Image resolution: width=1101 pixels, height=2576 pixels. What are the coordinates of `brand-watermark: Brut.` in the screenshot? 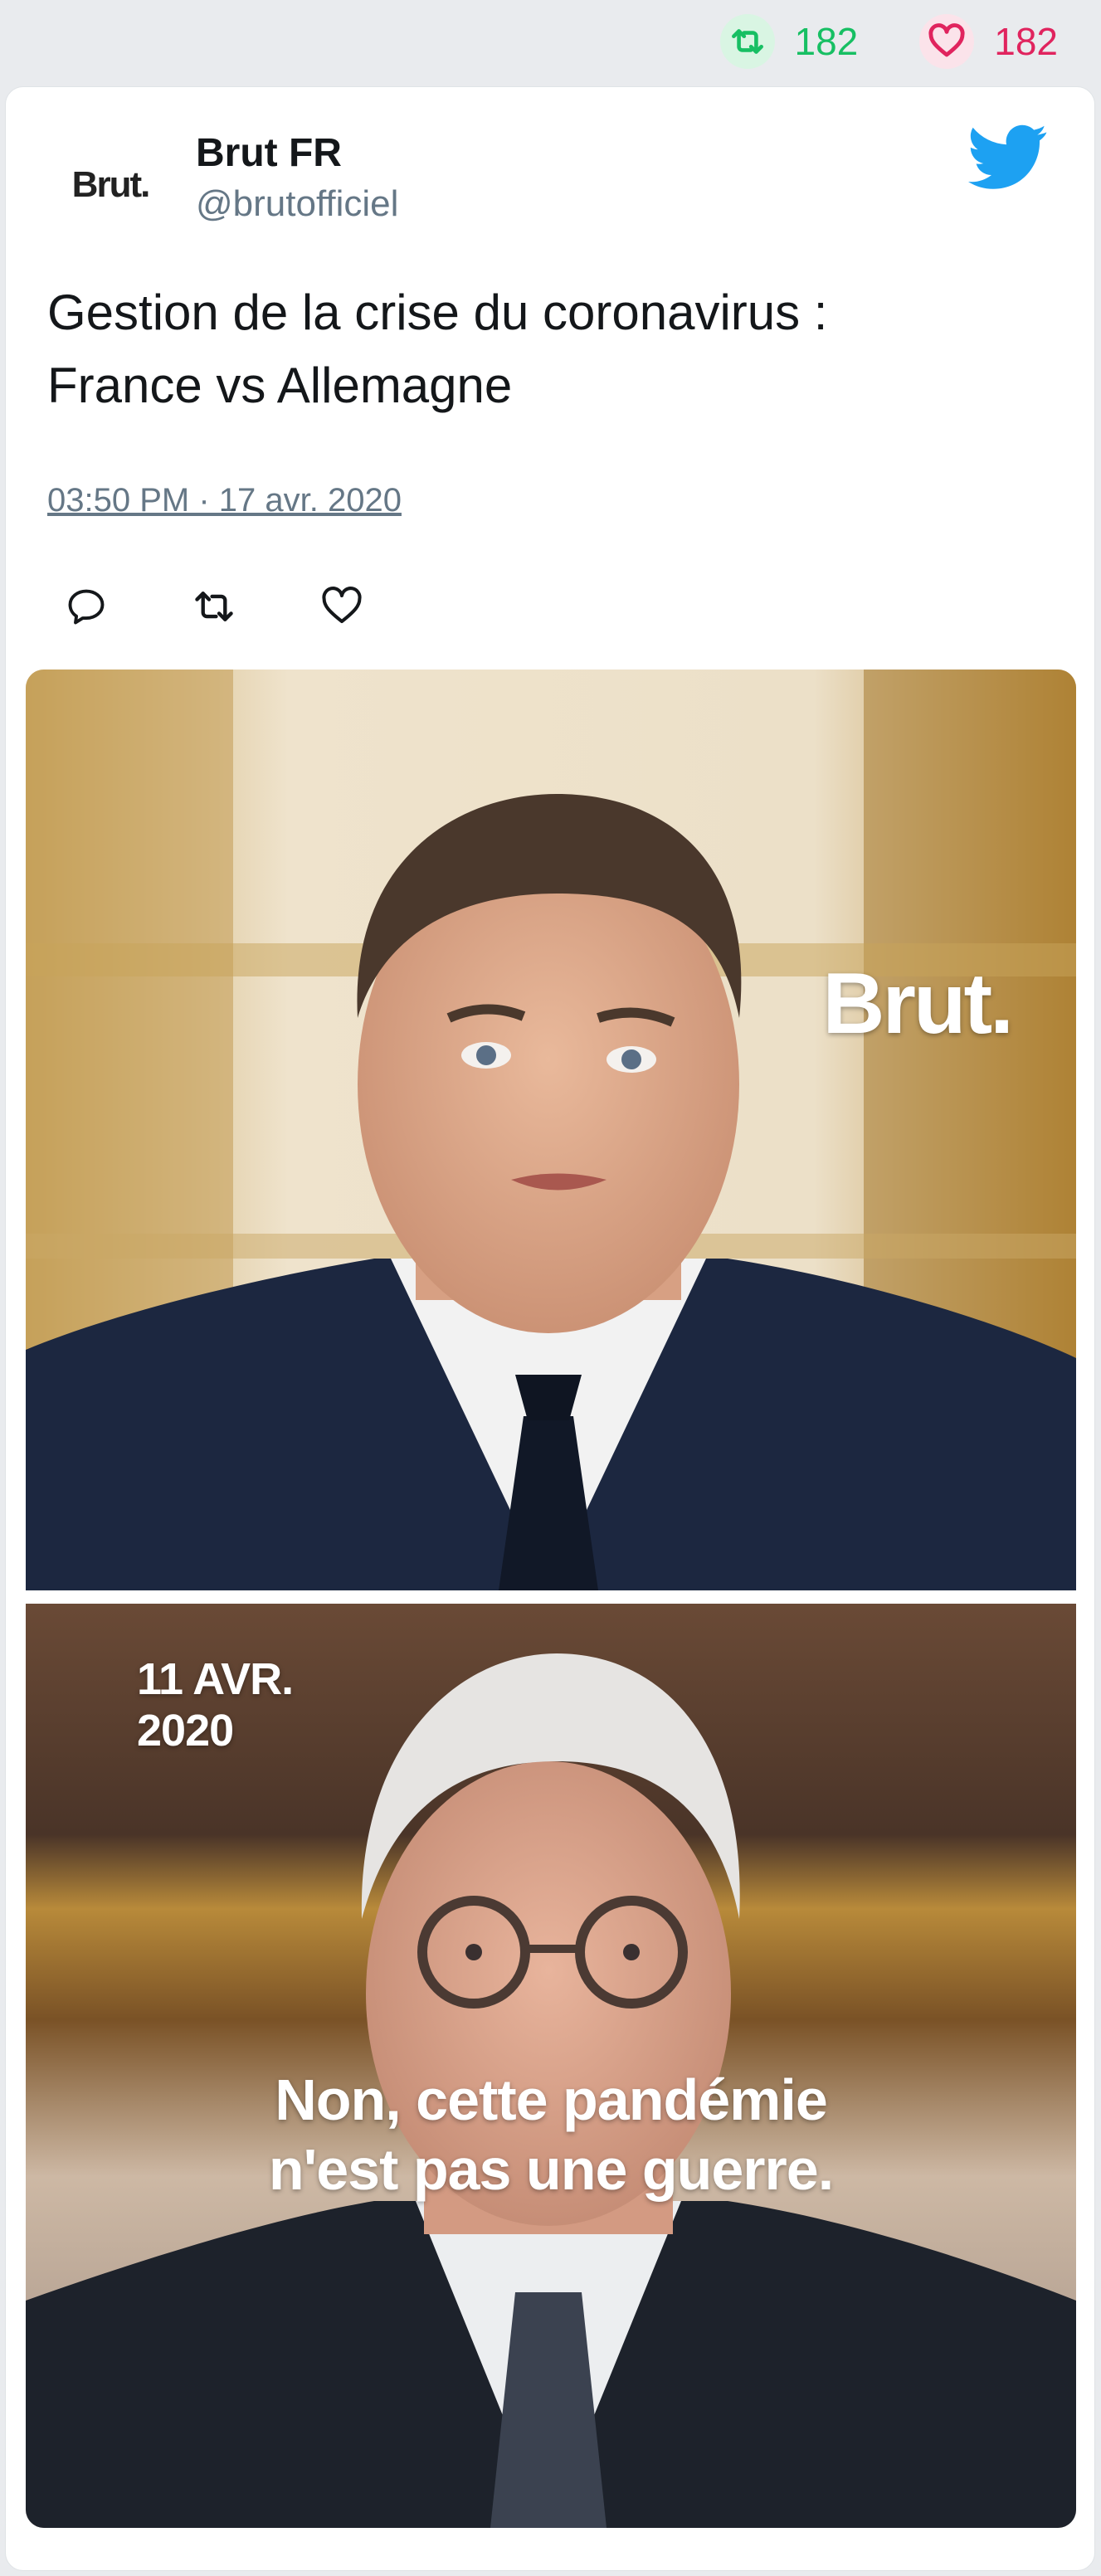 It's located at (918, 1004).